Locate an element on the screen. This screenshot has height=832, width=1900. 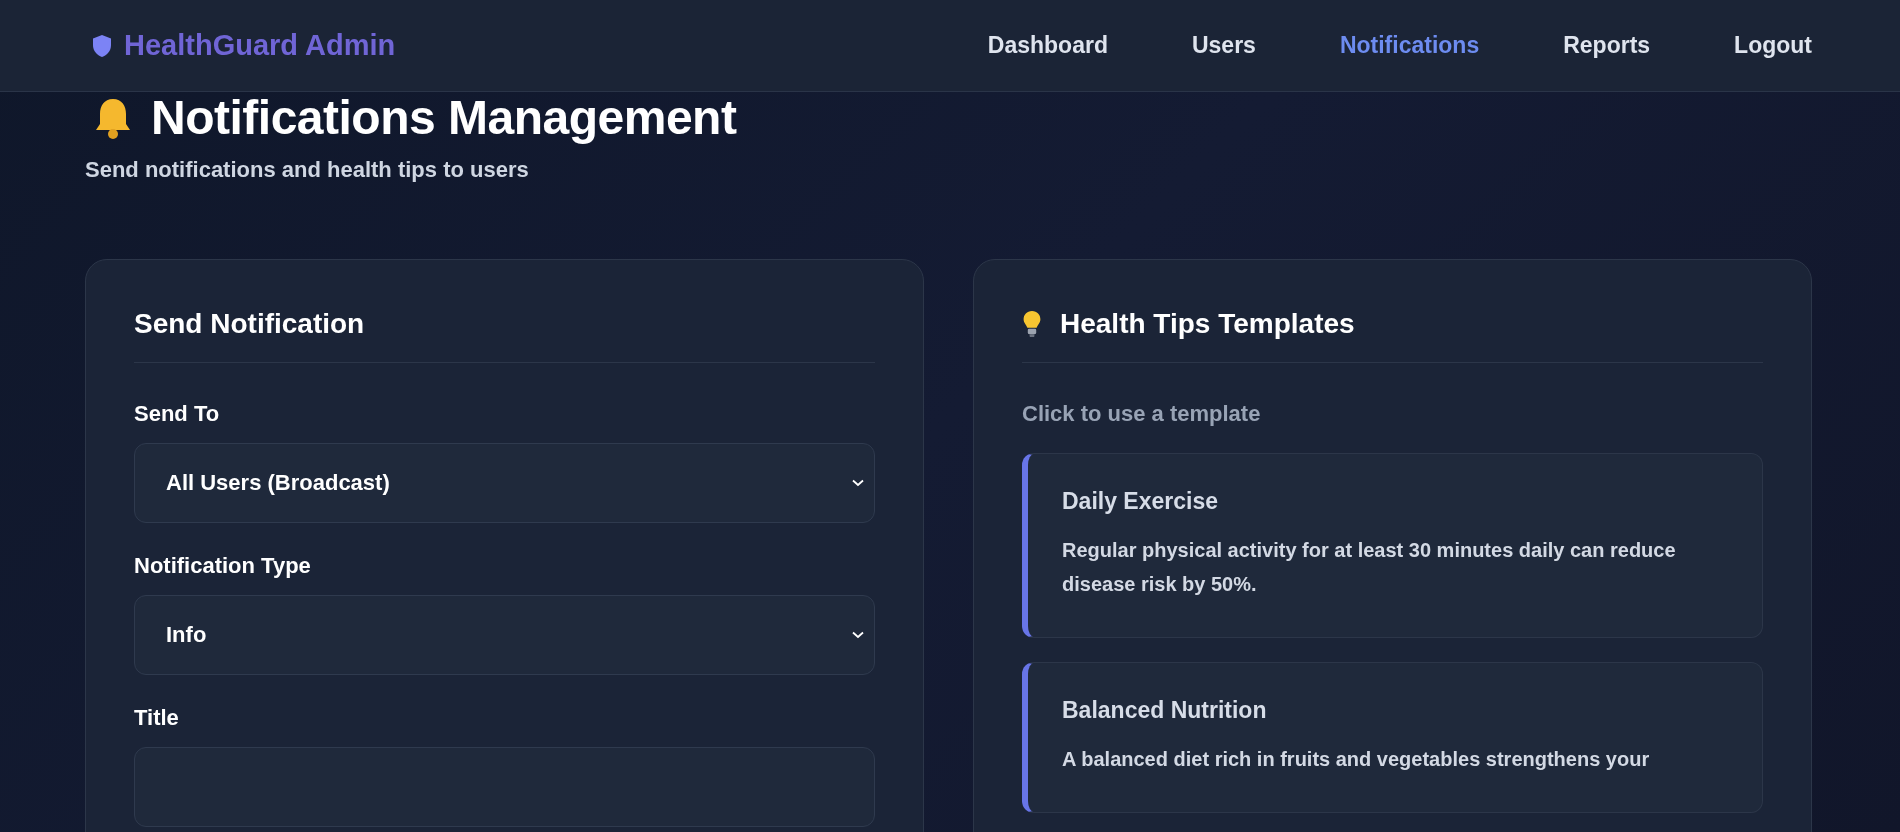
template-title: Daily Exercise is located at coordinates (1140, 501).